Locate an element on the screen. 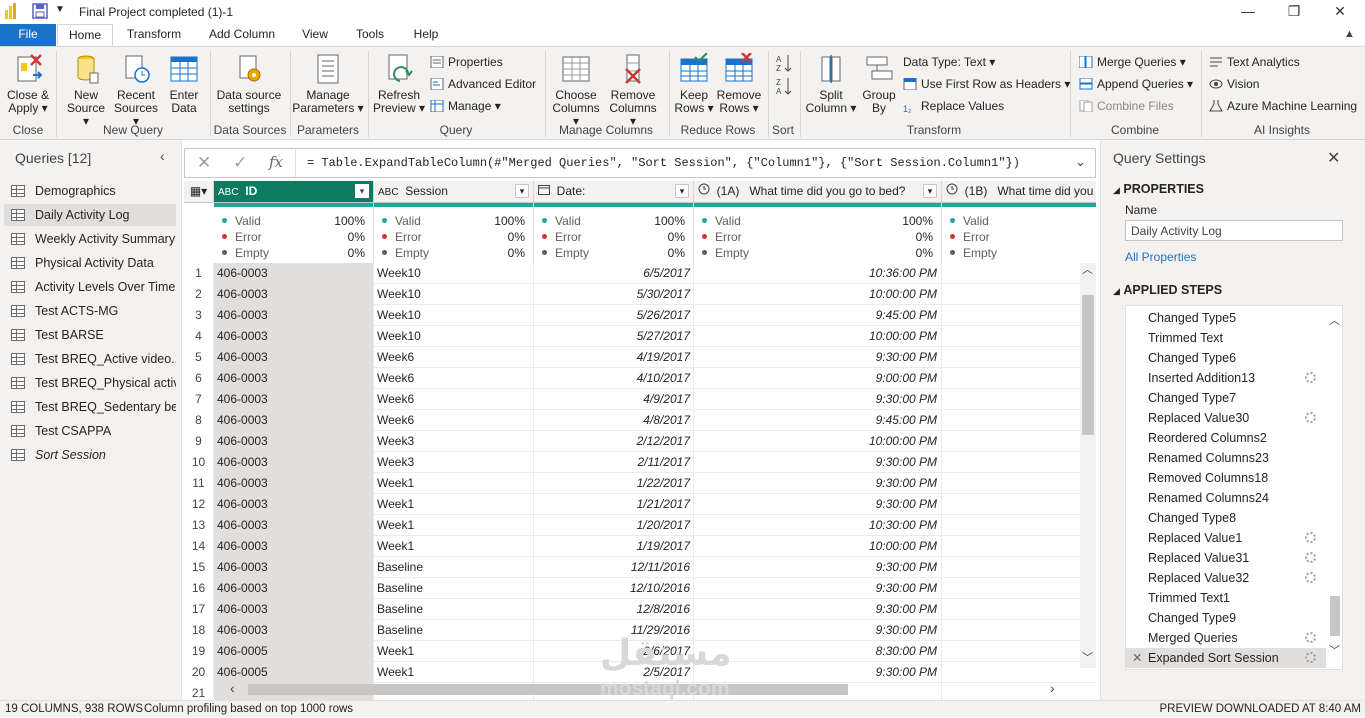  table-row: 1 406-0003 Week10 6/5/2017 10:36:00 PM is located at coordinates (640, 273).